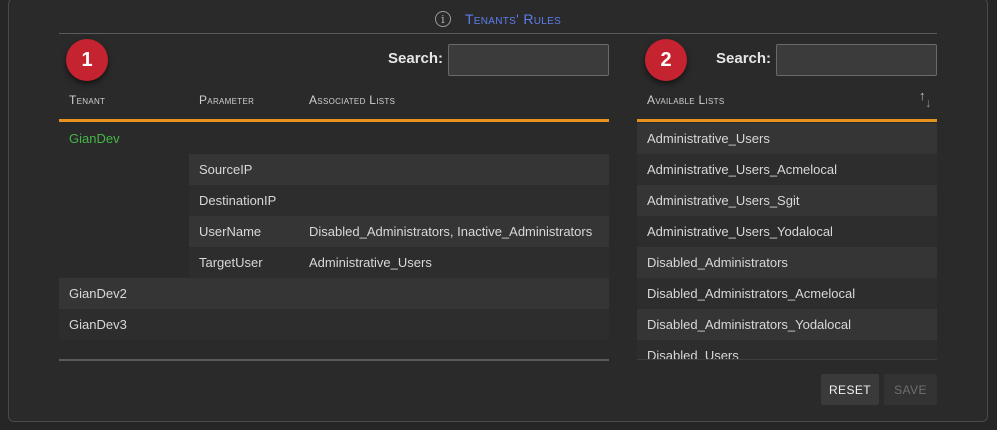 The width and height of the screenshot is (997, 430). I want to click on info-icon: i, so click(442, 18).